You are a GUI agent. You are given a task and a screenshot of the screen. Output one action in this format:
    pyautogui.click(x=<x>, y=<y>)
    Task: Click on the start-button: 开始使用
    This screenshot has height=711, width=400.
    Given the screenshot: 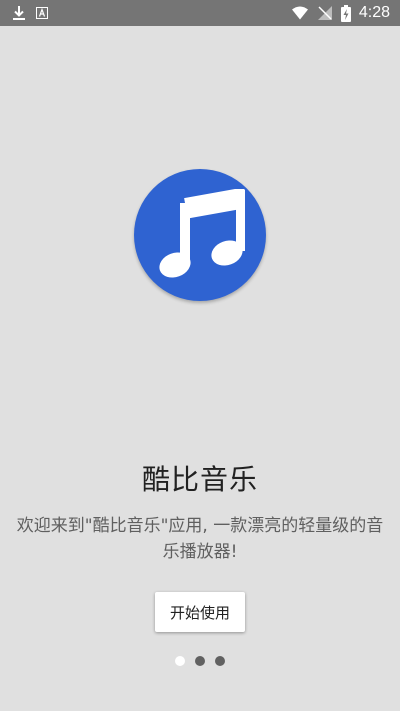 What is the action you would take?
    pyautogui.click(x=200, y=612)
    